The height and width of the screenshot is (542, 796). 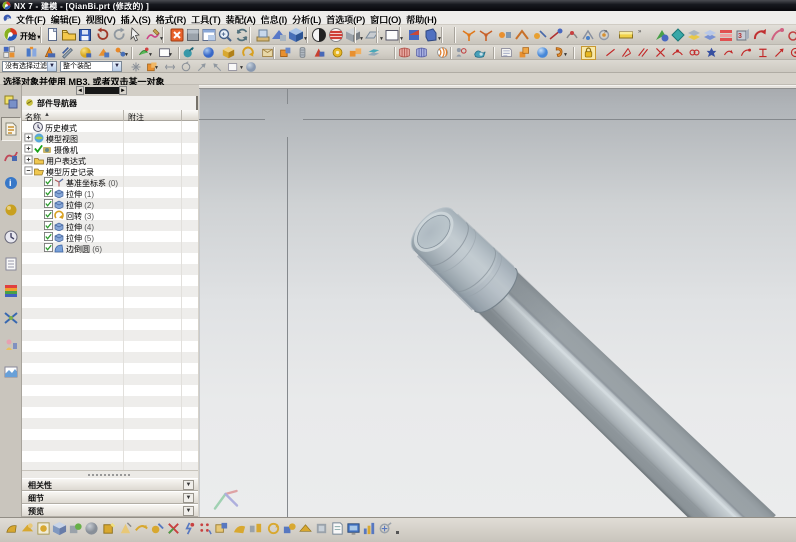 I want to click on svg-text: 3, so click(x=740, y=36).